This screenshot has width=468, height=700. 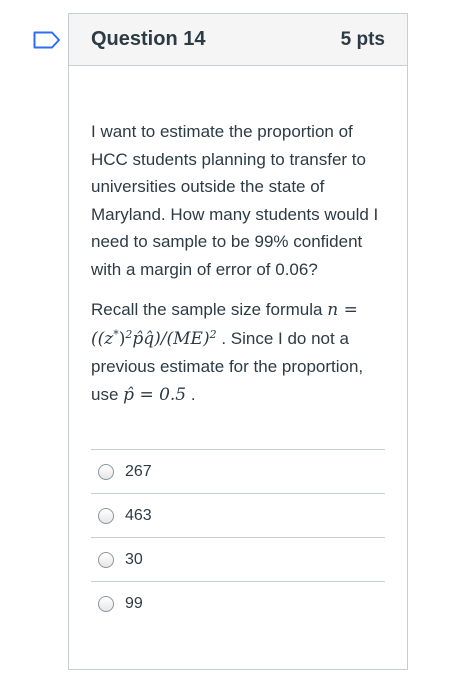 What do you see at coordinates (362, 39) in the screenshot?
I see `question-points: 5 pts` at bounding box center [362, 39].